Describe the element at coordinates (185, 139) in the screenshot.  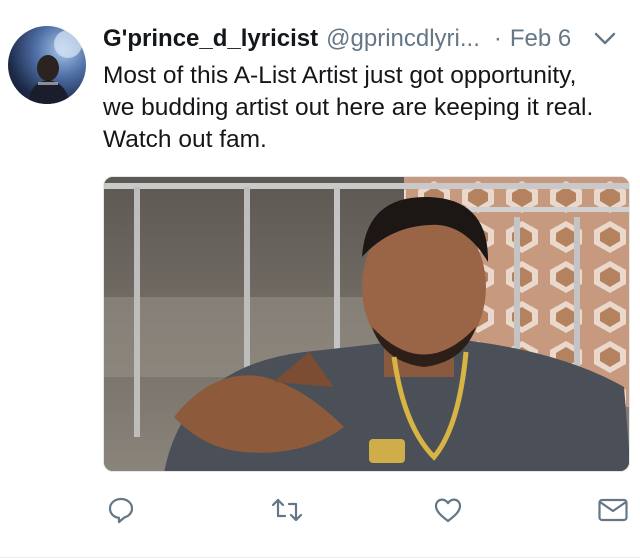
I see `tweet-text-line: Watch out fam.` at that location.